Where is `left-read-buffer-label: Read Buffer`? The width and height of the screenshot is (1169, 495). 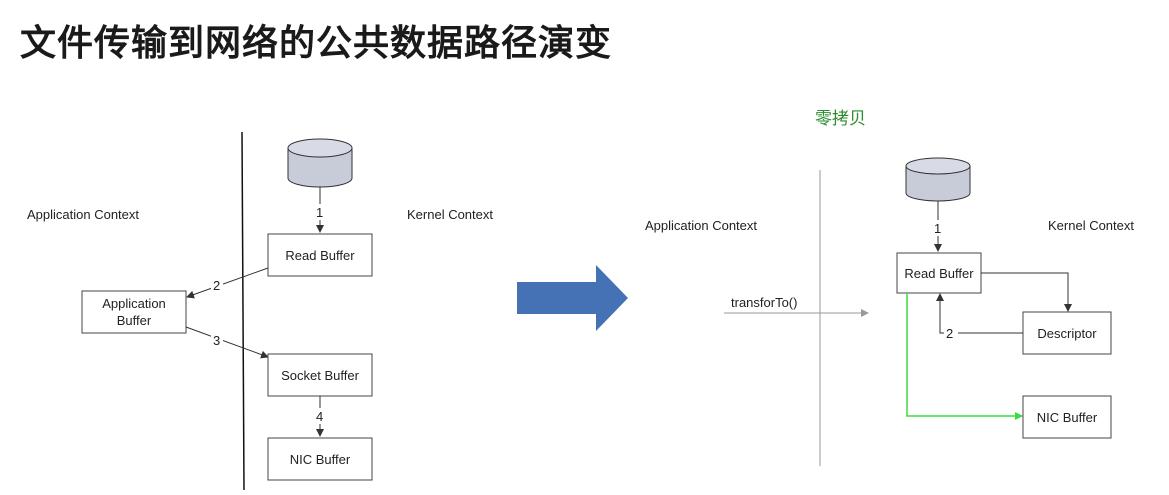
left-read-buffer-label: Read Buffer is located at coordinates (320, 255).